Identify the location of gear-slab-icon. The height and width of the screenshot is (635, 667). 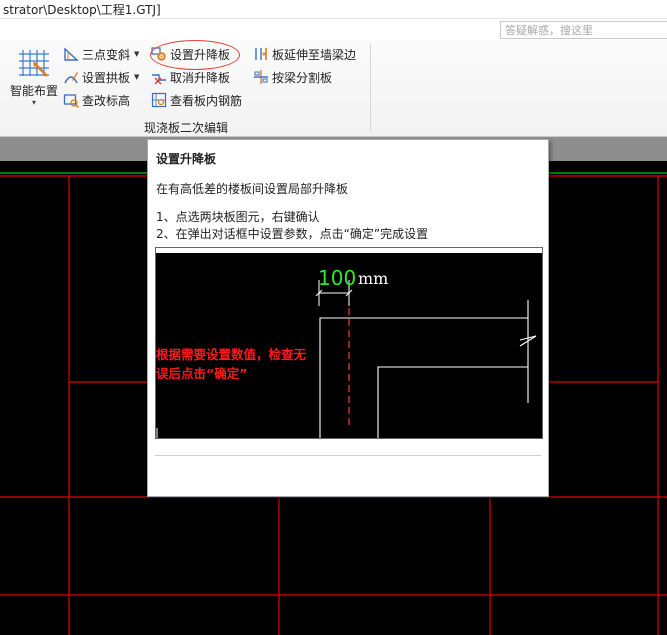
(158, 54).